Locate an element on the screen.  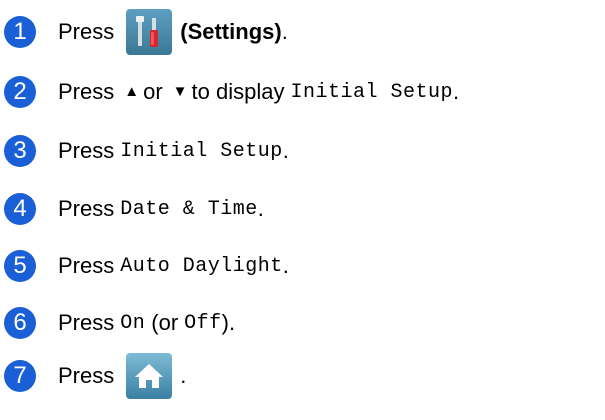
step-1: 1 Press (Settings) . is located at coordinates (144, 32).